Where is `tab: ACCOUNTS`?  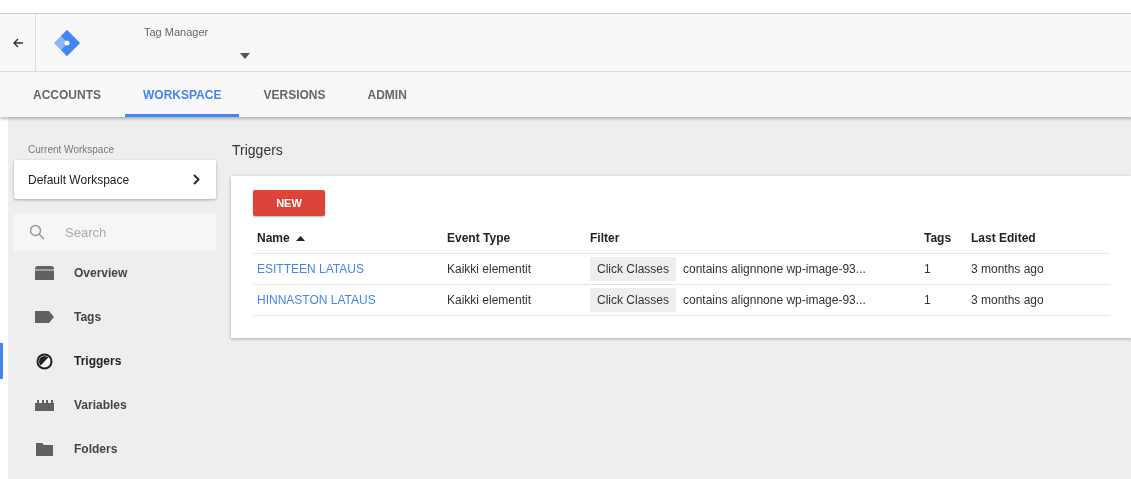 tab: ACCOUNTS is located at coordinates (67, 94).